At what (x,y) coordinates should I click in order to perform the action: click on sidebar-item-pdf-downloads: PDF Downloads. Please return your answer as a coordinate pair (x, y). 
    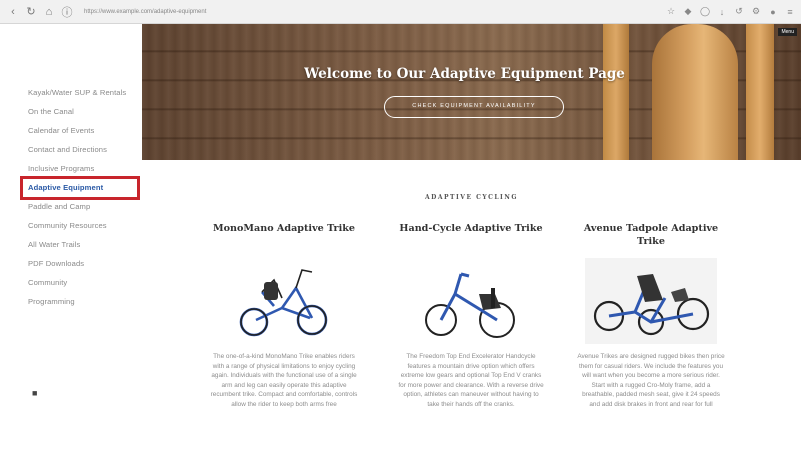
    Looking at the image, I should click on (56, 263).